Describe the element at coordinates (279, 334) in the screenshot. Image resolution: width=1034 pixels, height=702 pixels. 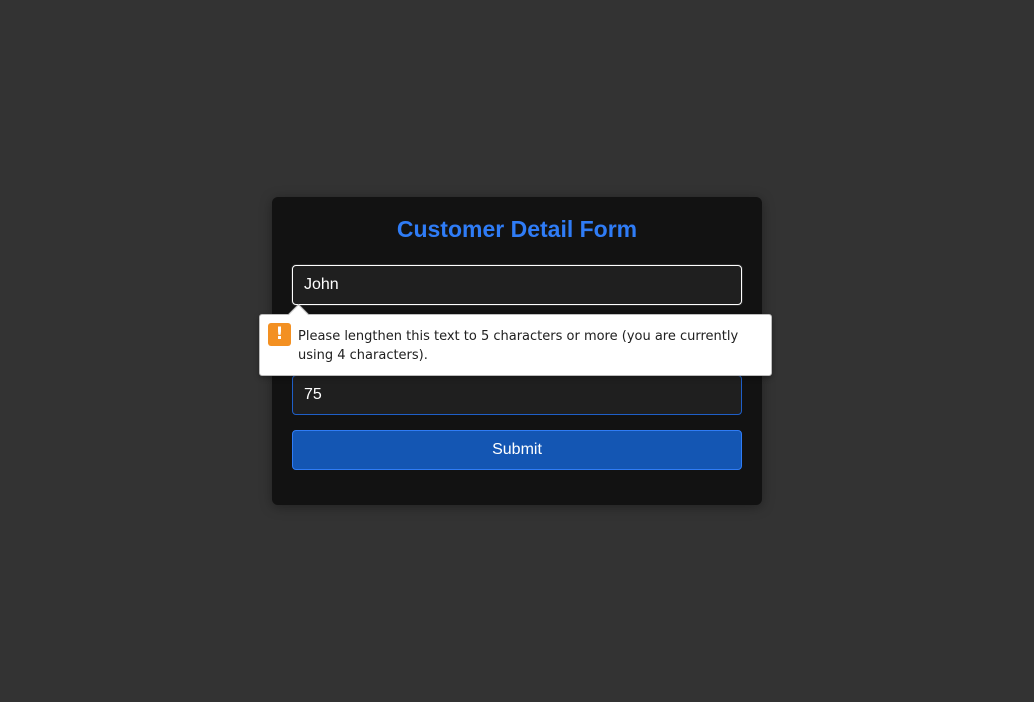
I see `warning-icon: !` at that location.